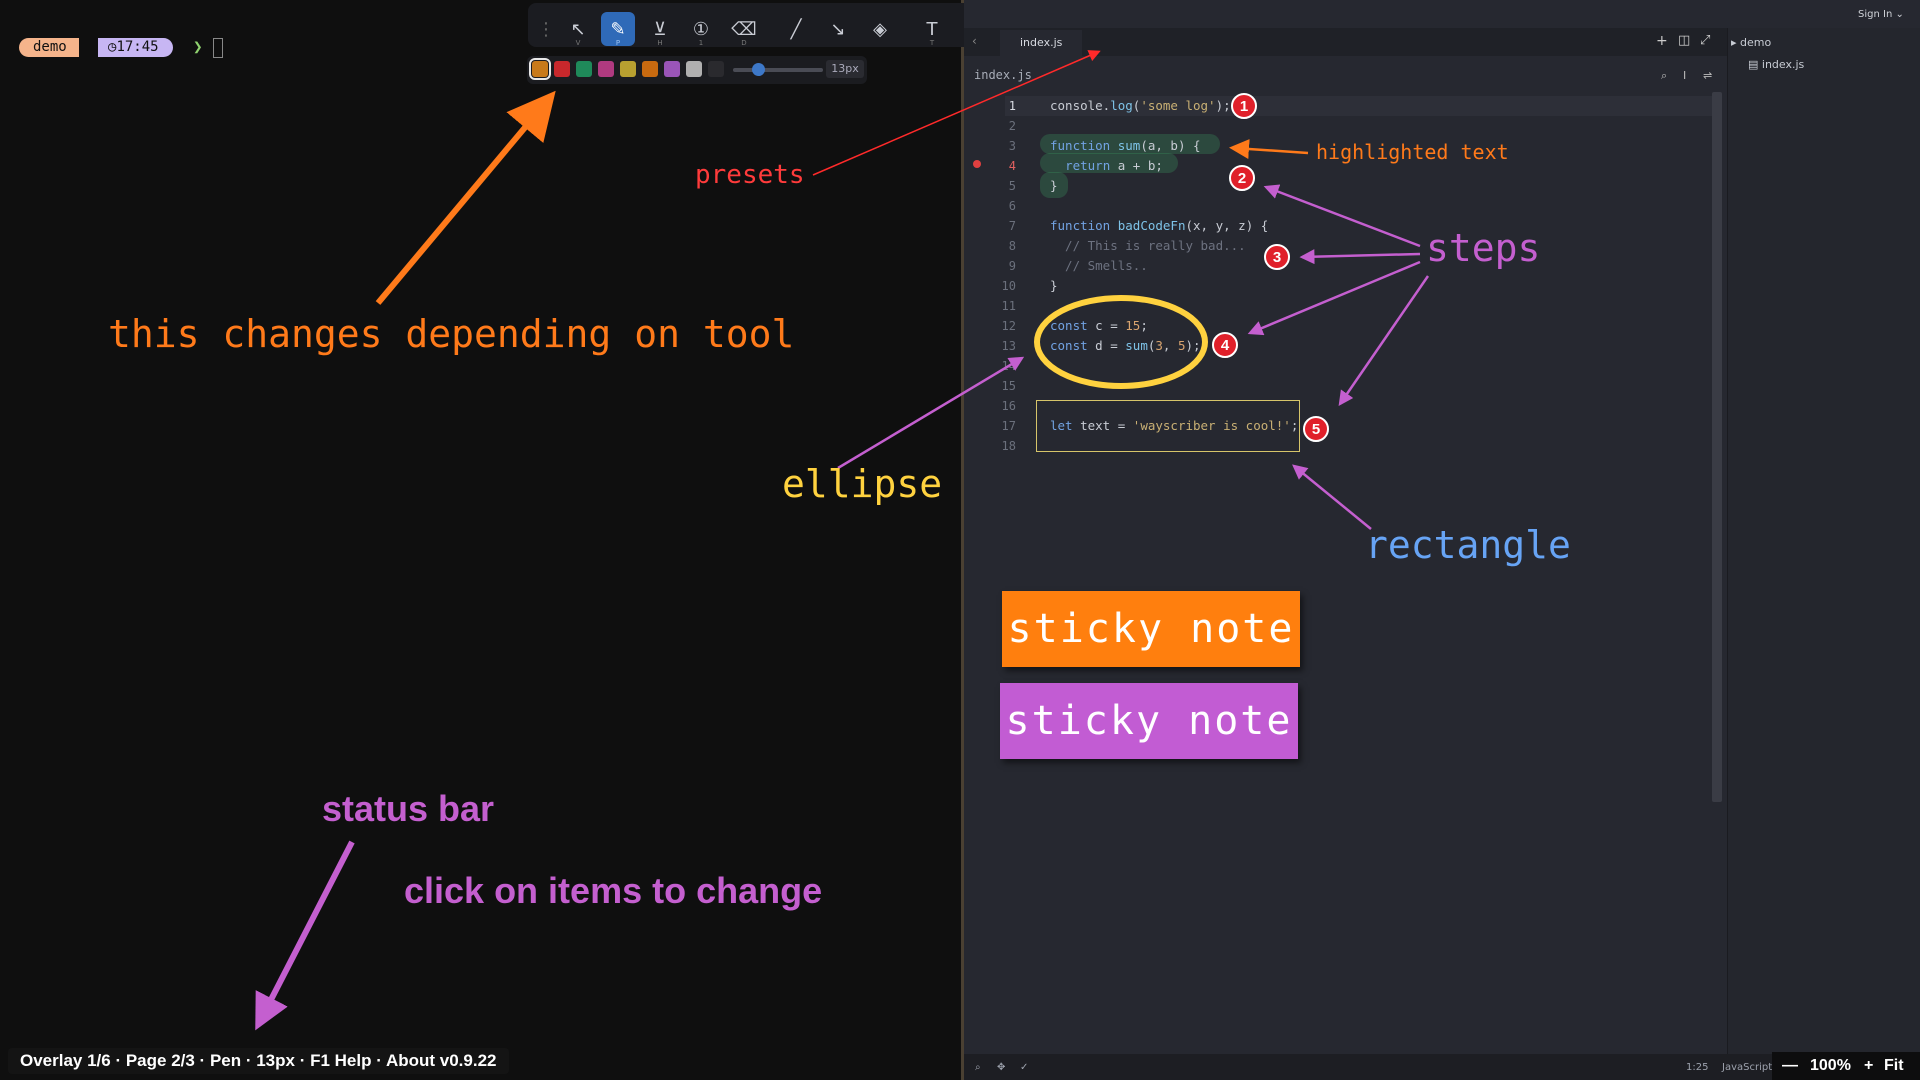 Image resolution: width=1920 pixels, height=1080 pixels. Describe the element at coordinates (1244, 106) in the screenshot. I see `step-marker-1: 1` at that location.